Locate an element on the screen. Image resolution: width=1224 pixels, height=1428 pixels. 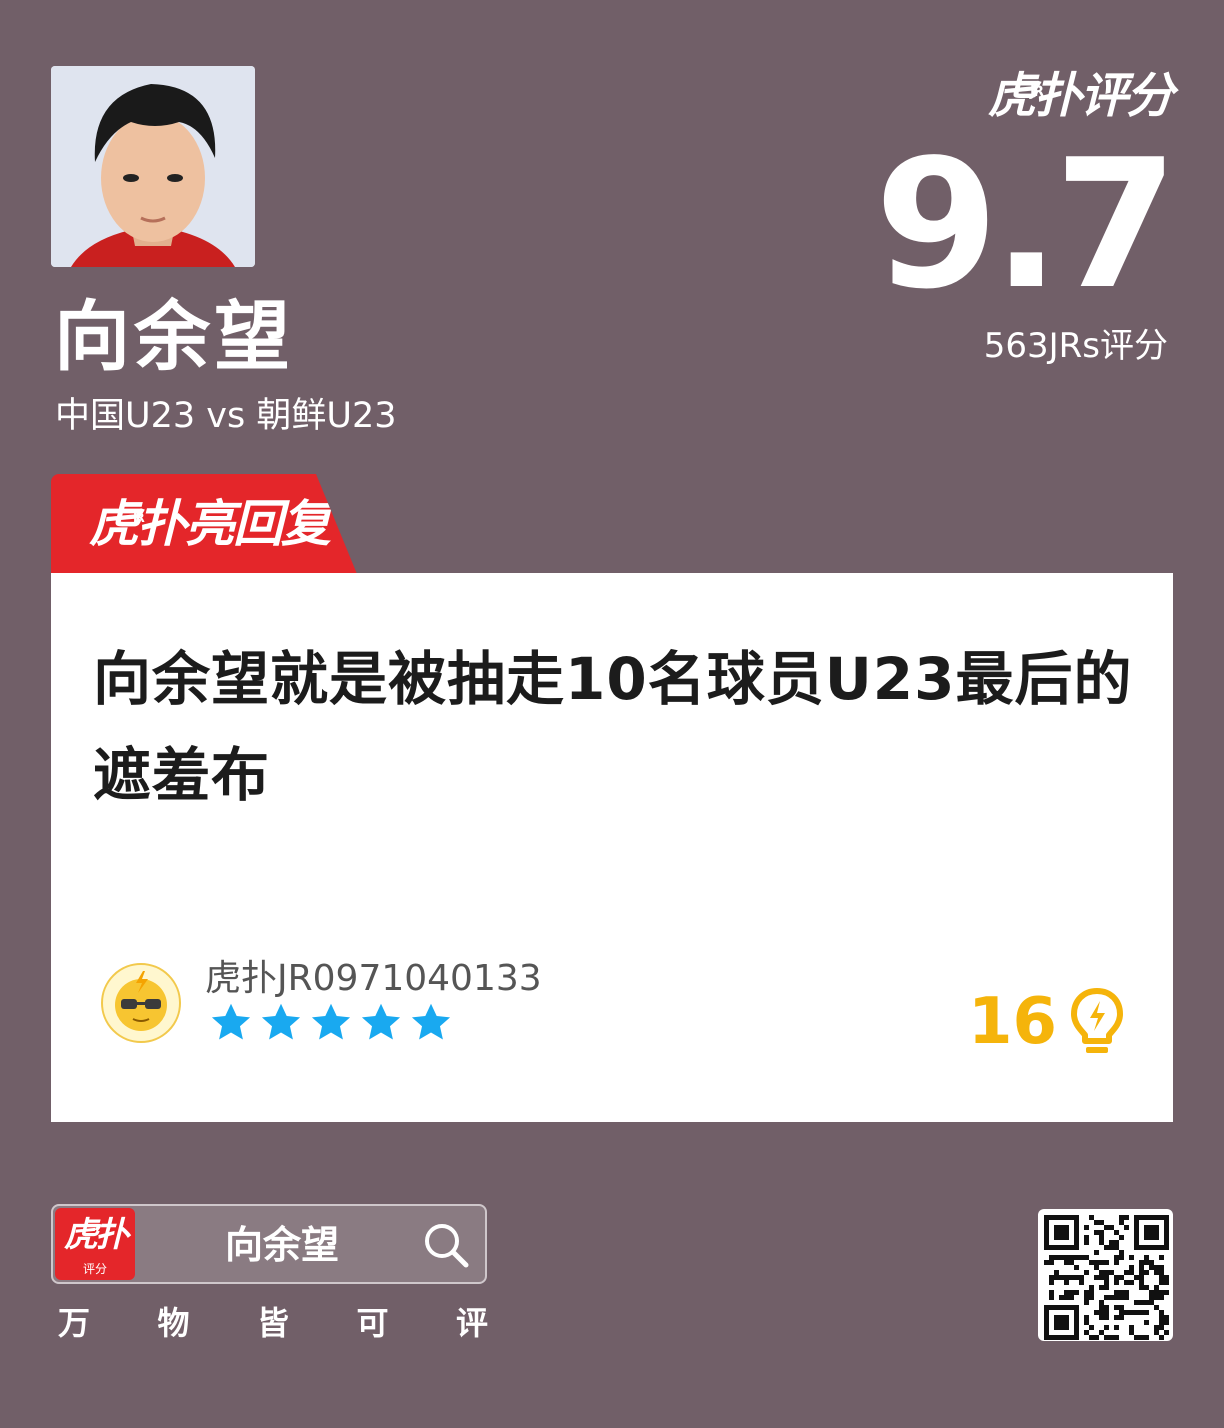
lightbulb-icon is located at coordinates (1097, 1022).